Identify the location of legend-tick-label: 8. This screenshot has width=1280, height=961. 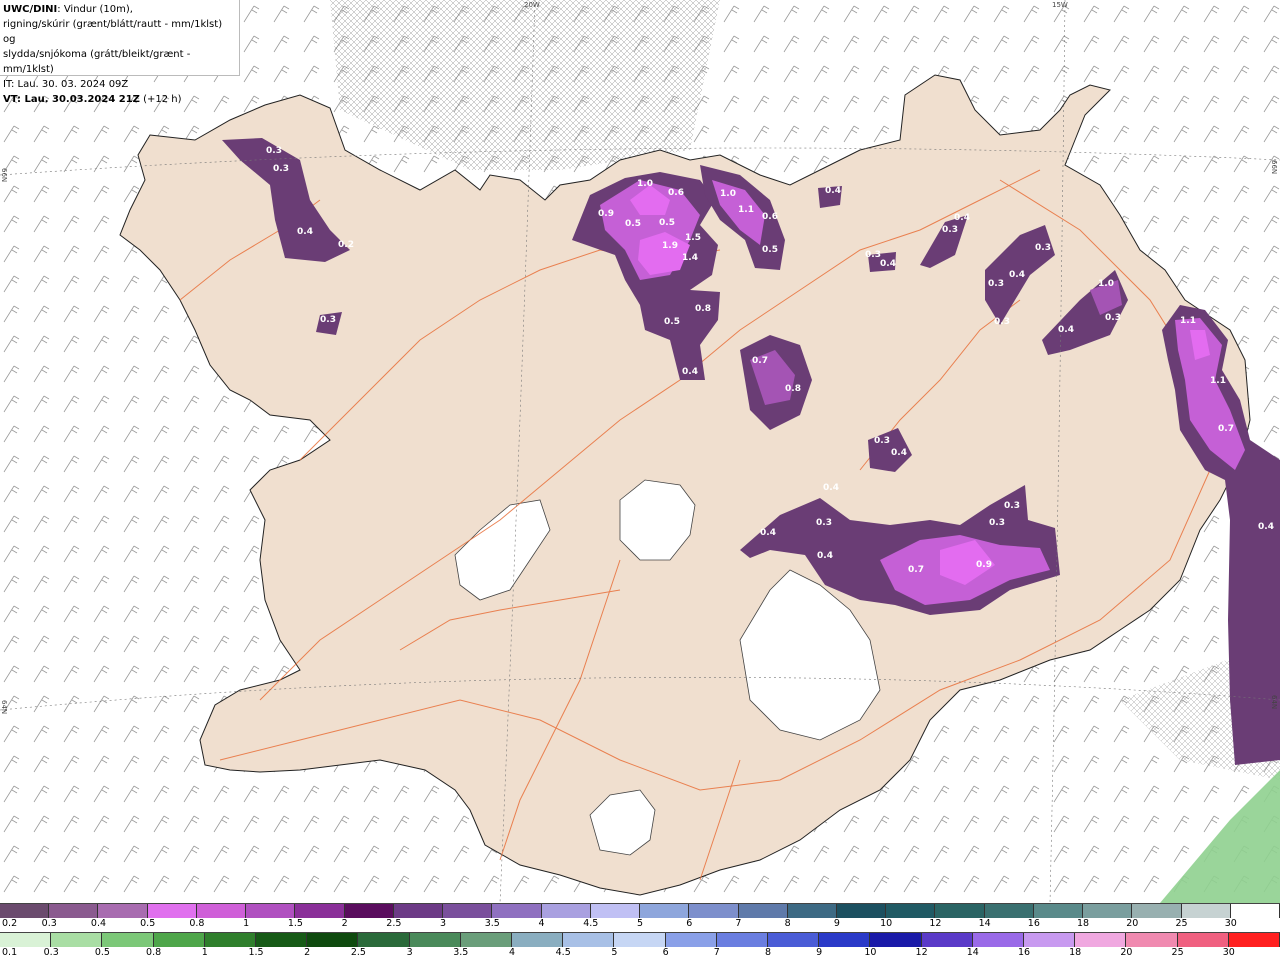
(787, 923).